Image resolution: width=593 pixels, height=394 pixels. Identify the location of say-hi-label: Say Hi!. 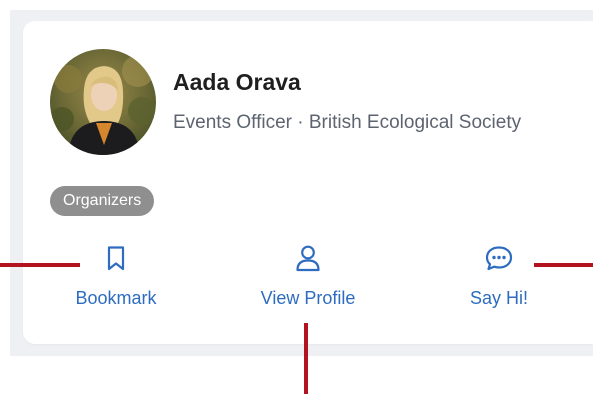
(499, 298).